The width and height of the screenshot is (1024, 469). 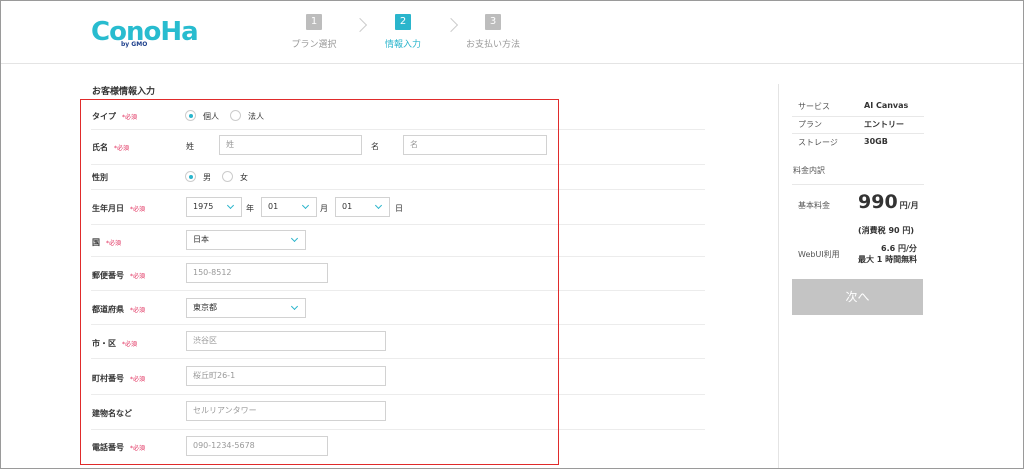 What do you see at coordinates (314, 32) in the screenshot?
I see `step-plan-select: 1 プラン選択` at bounding box center [314, 32].